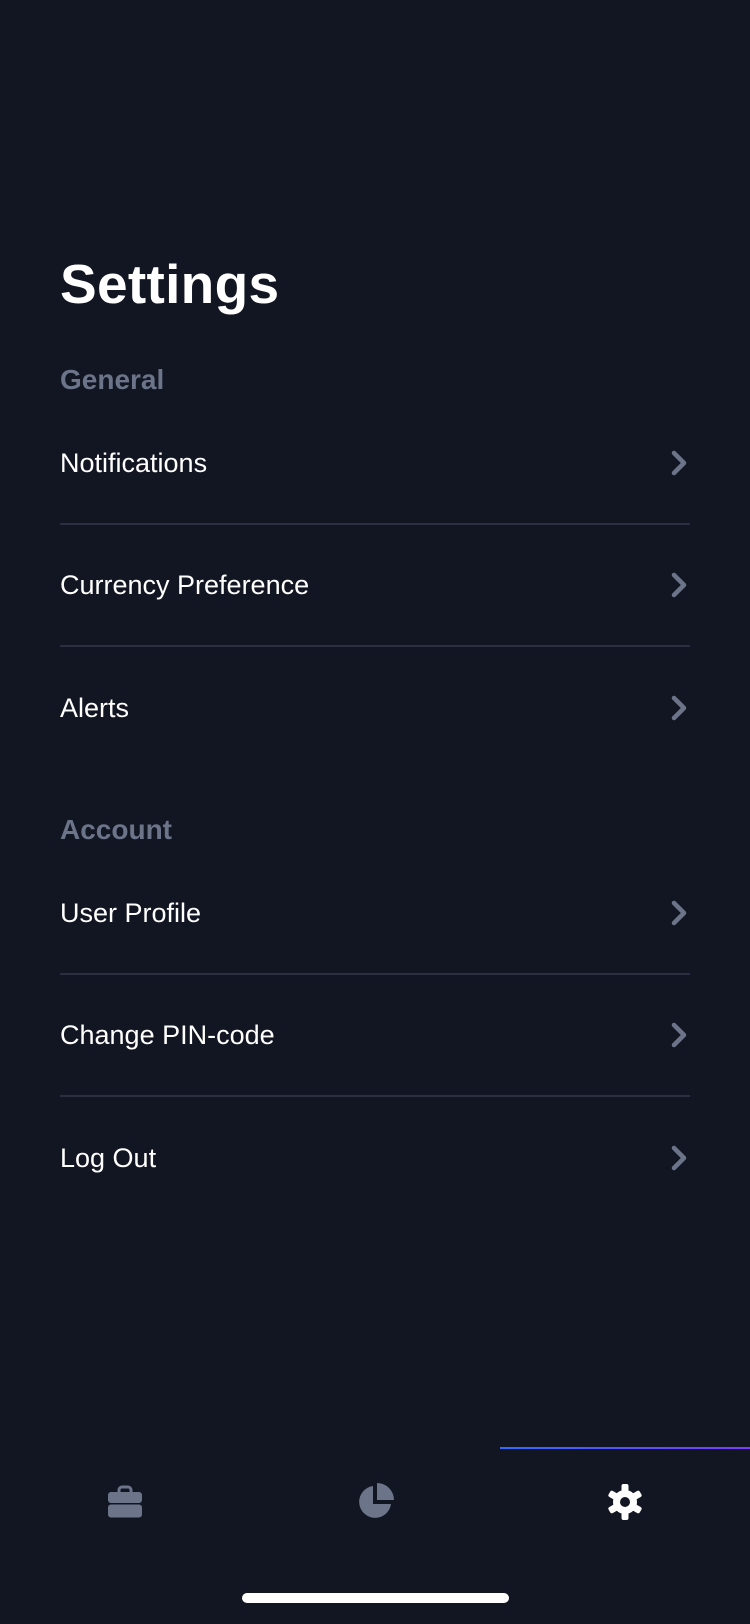  What do you see at coordinates (95, 708) in the screenshot?
I see `settings-item-label: Alerts` at bounding box center [95, 708].